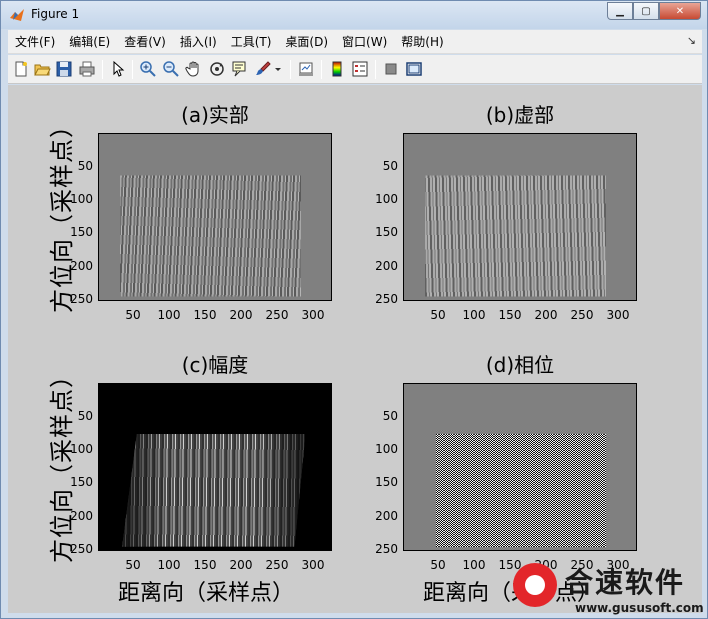 The width and height of the screenshot is (708, 619). What do you see at coordinates (148, 69) in the screenshot?
I see `zoom-in-icon` at bounding box center [148, 69].